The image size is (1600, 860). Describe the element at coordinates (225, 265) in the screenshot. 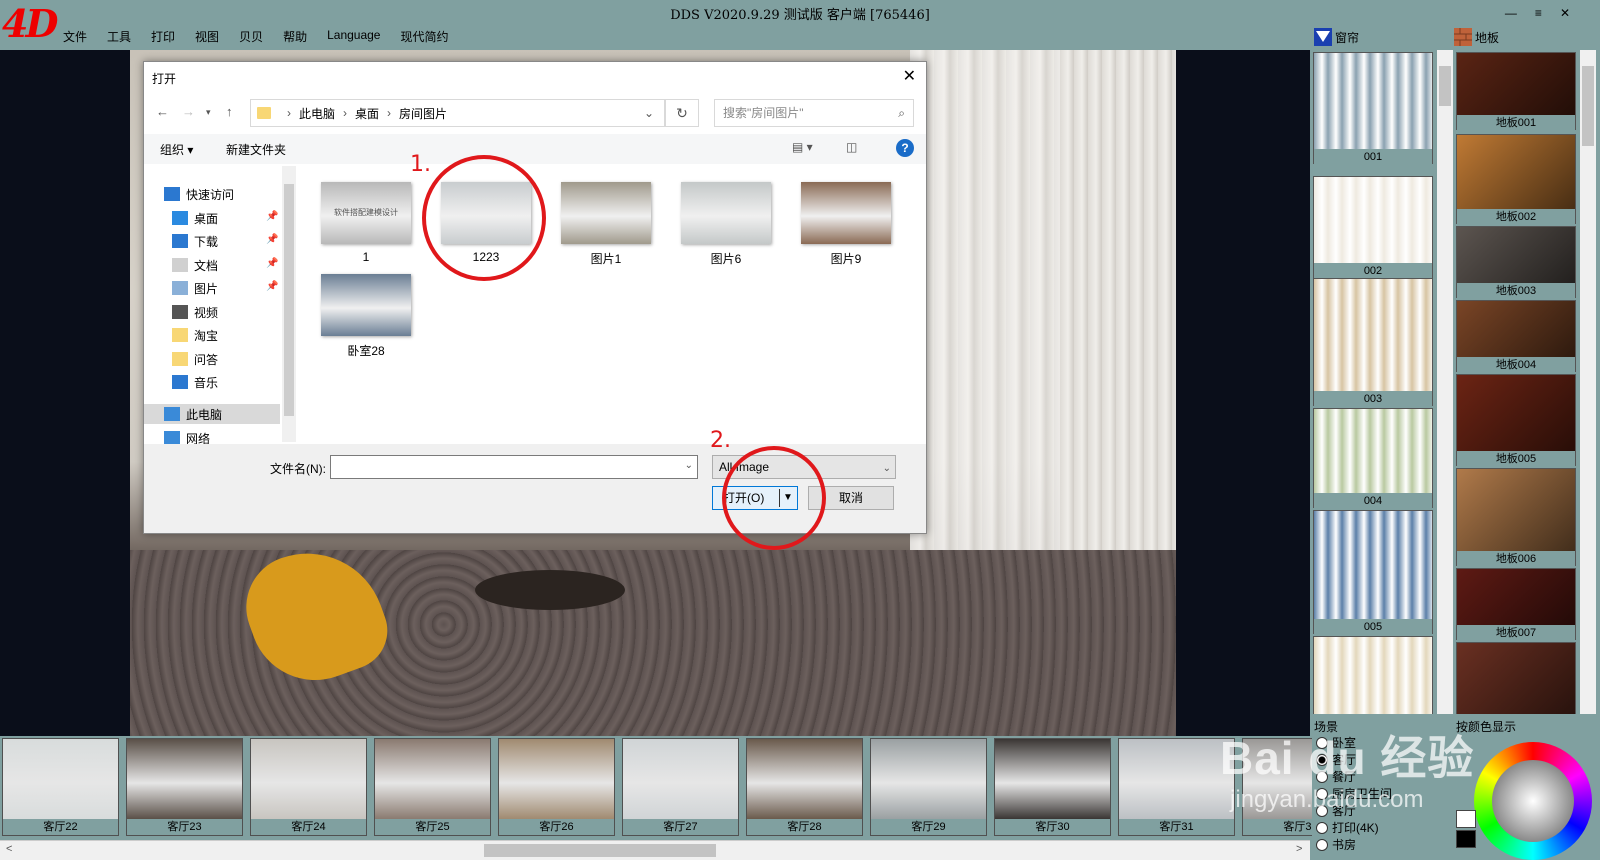

I see `nav-item: 文档 📌` at that location.